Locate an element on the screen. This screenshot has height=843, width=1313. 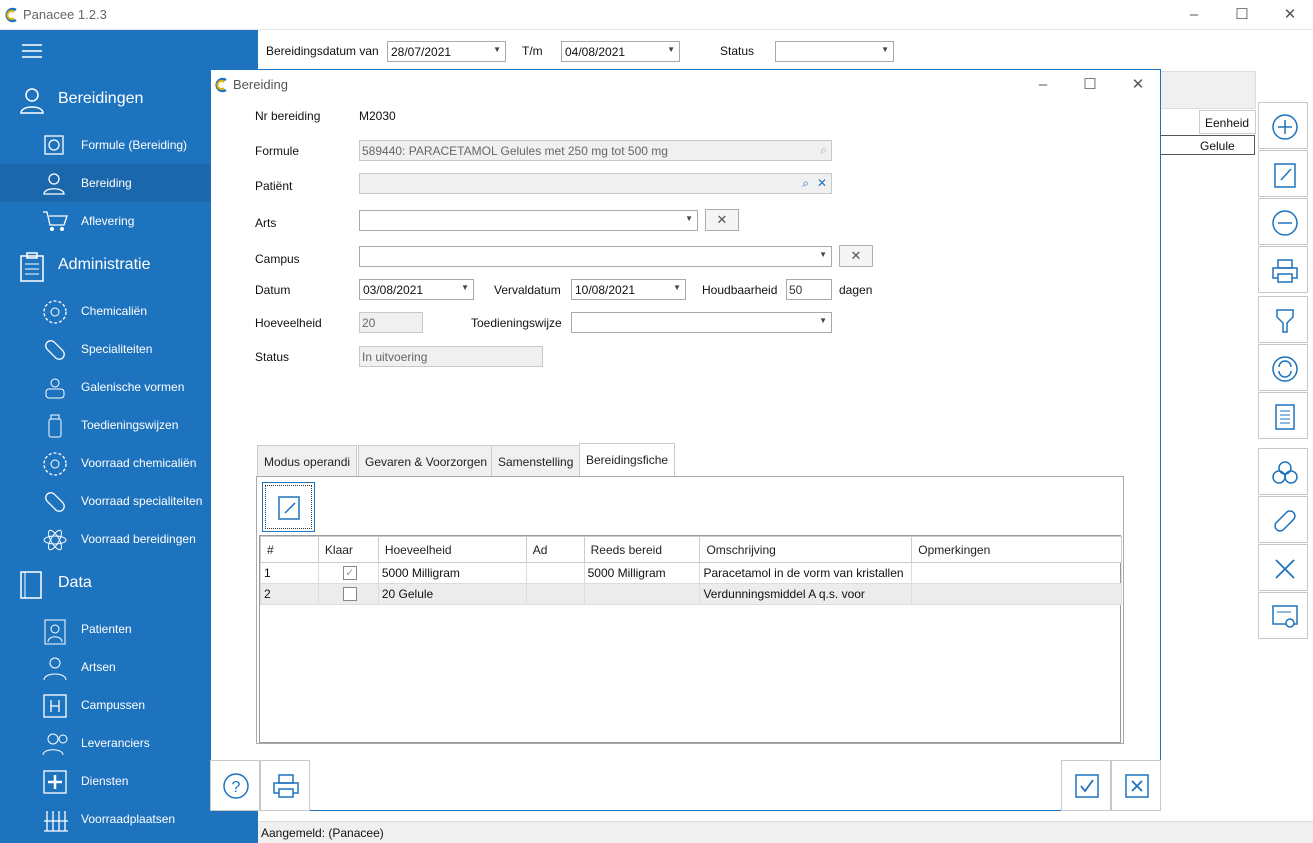
sidebar-item-label: Voorraad bereidingen is located at coordinates (138, 539).